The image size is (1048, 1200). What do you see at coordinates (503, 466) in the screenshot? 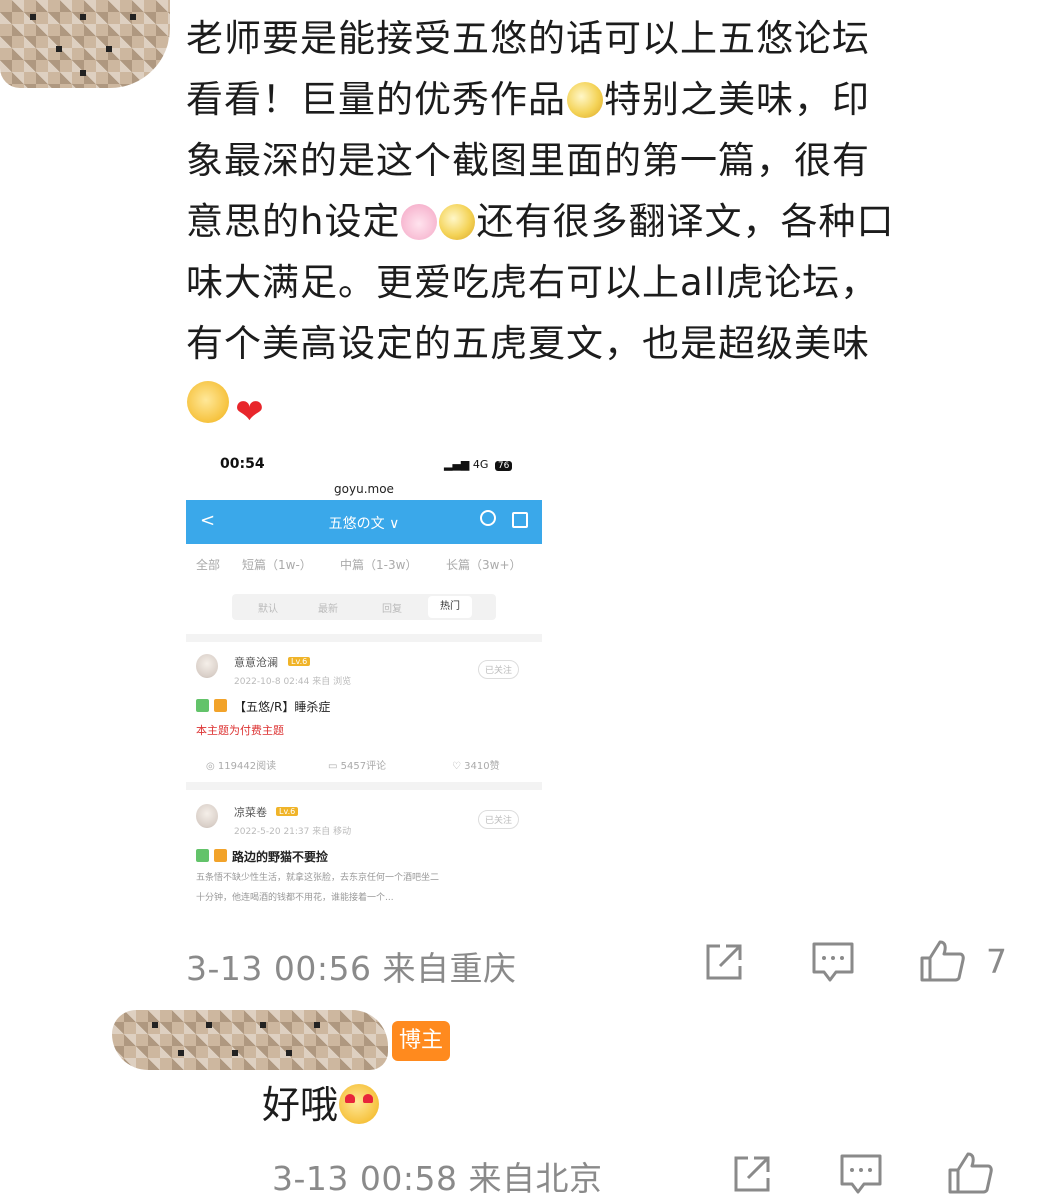
I see `battery-icon: 76` at bounding box center [503, 466].